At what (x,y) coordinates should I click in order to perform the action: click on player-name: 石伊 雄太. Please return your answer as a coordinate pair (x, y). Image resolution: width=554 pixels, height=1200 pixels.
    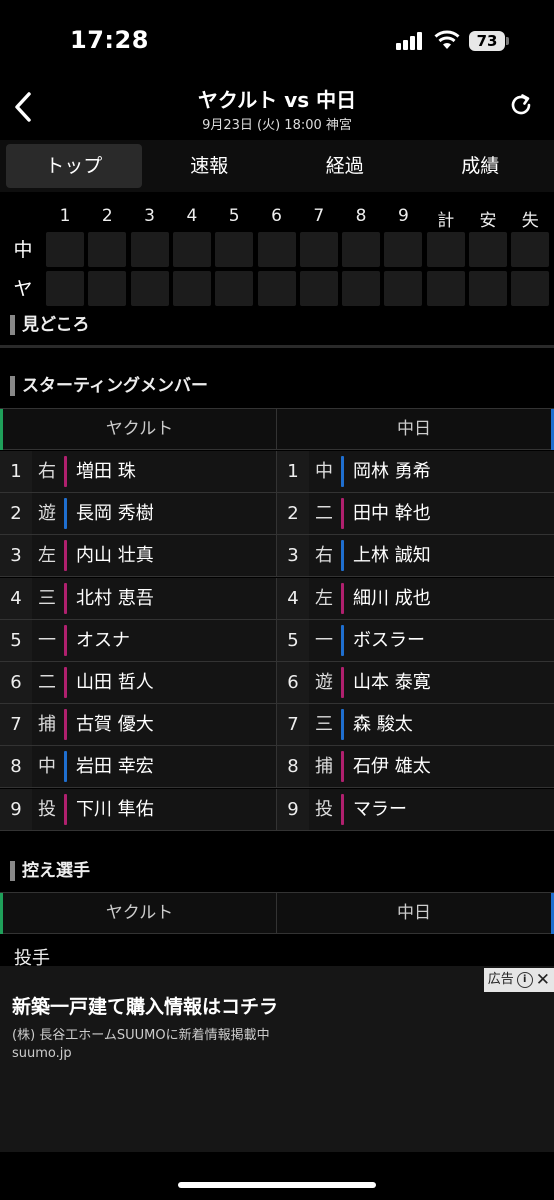
    Looking at the image, I should click on (392, 766).